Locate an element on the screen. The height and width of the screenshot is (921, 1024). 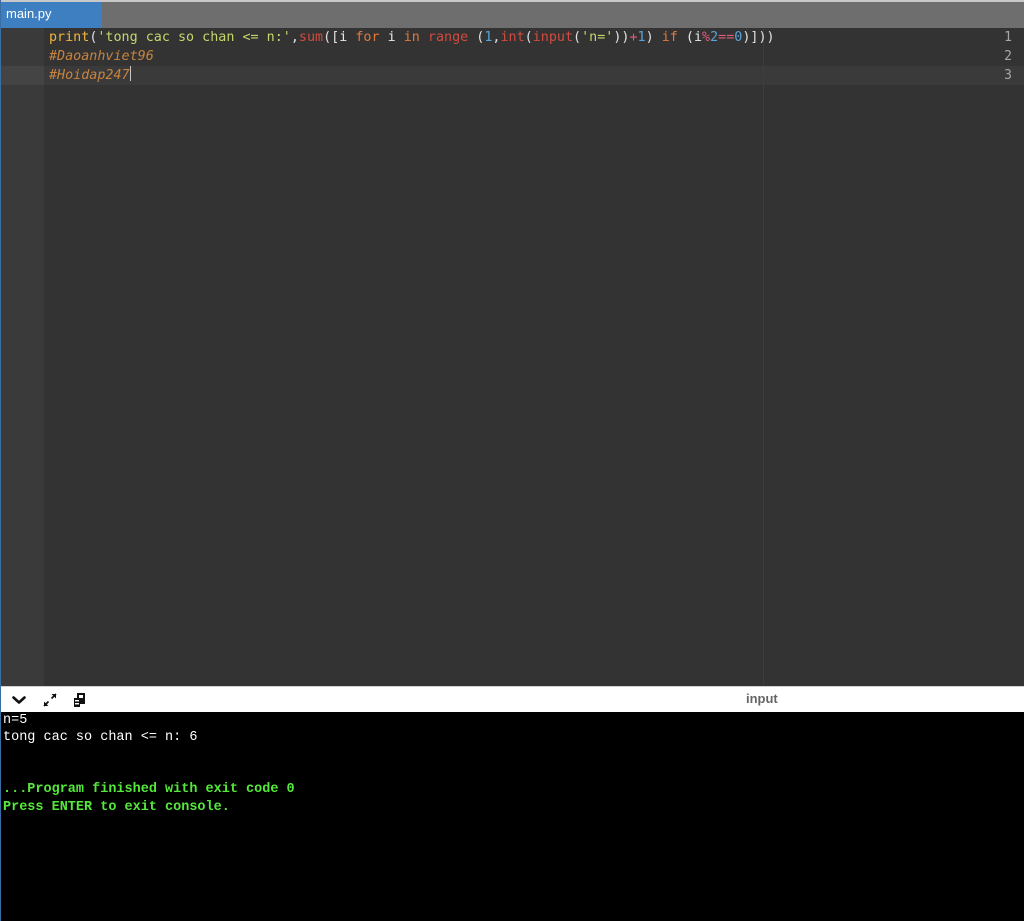
console-status-line: ...Program finished with exit code 0 is located at coordinates (149, 790).